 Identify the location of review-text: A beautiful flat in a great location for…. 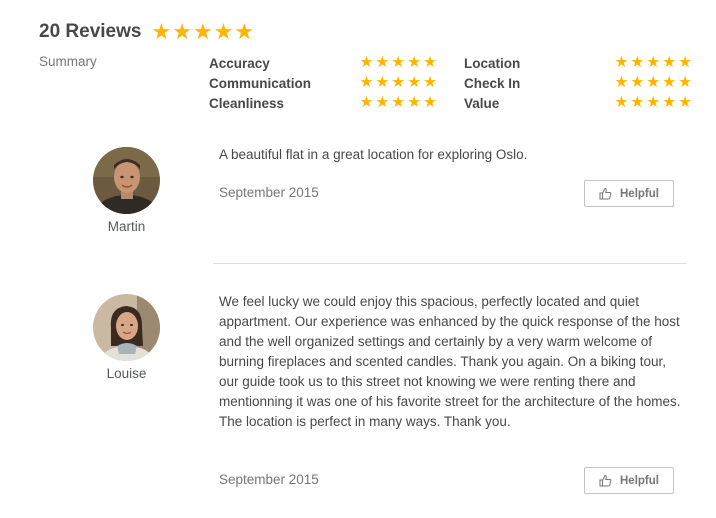
(373, 154).